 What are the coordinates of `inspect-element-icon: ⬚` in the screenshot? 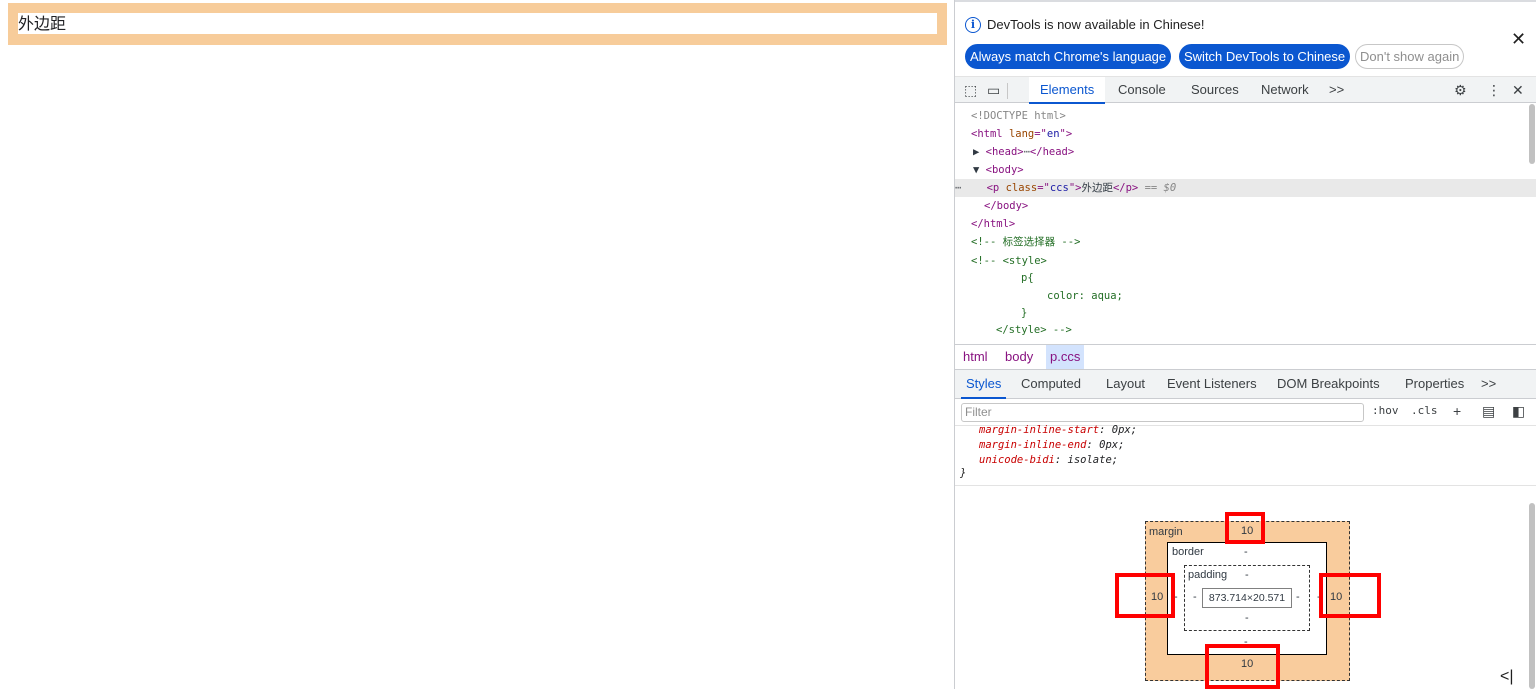 It's located at (970, 90).